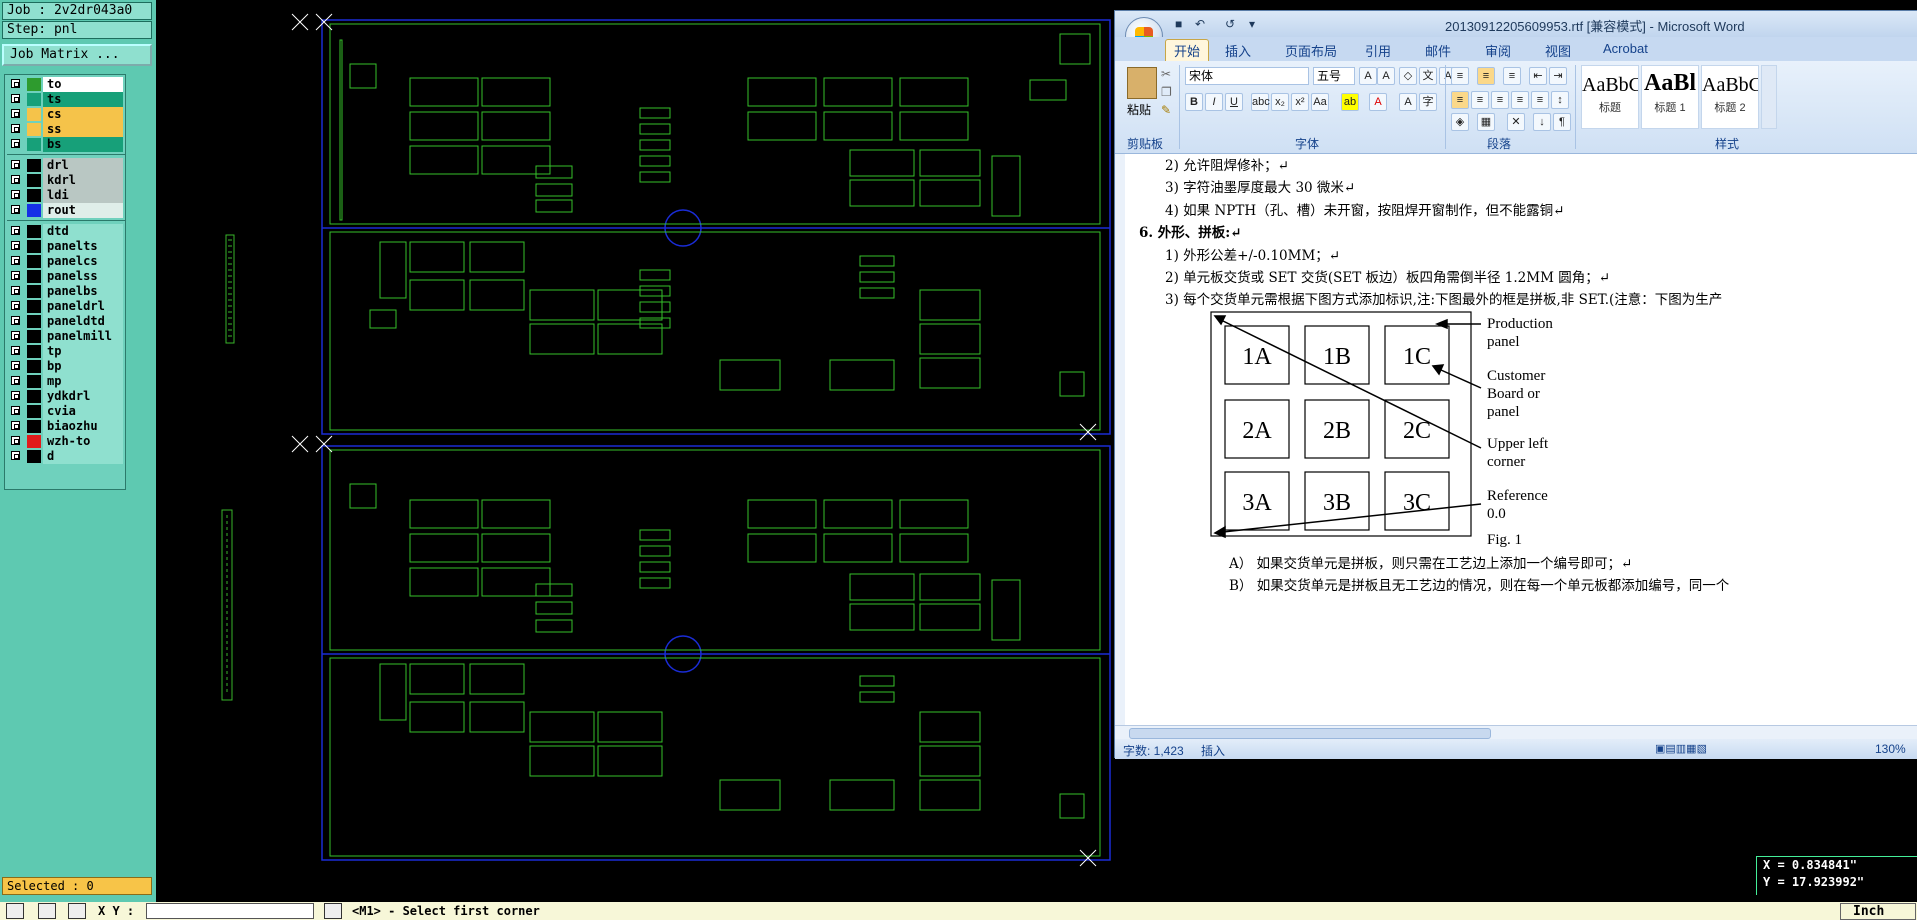 This screenshot has height=920, width=1917. What do you see at coordinates (1878, 911) in the screenshot?
I see `unit-button: Inch` at bounding box center [1878, 911].